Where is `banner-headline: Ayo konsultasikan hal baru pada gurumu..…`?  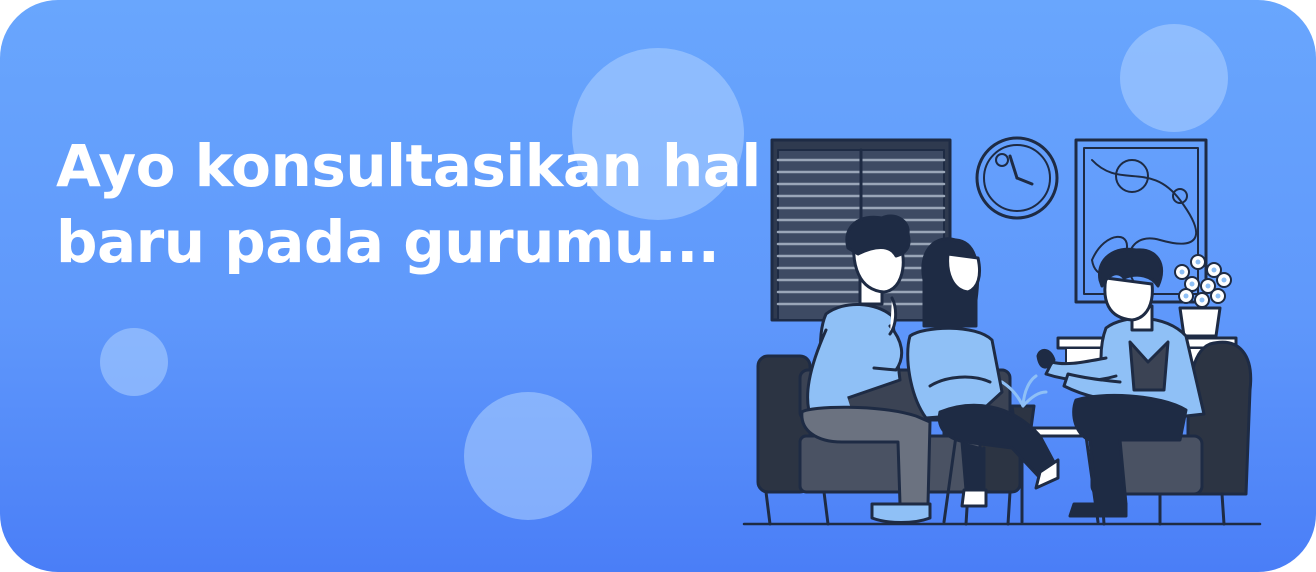 banner-headline: Ayo konsultasikan hal baru pada gurumu..… is located at coordinates (408, 204).